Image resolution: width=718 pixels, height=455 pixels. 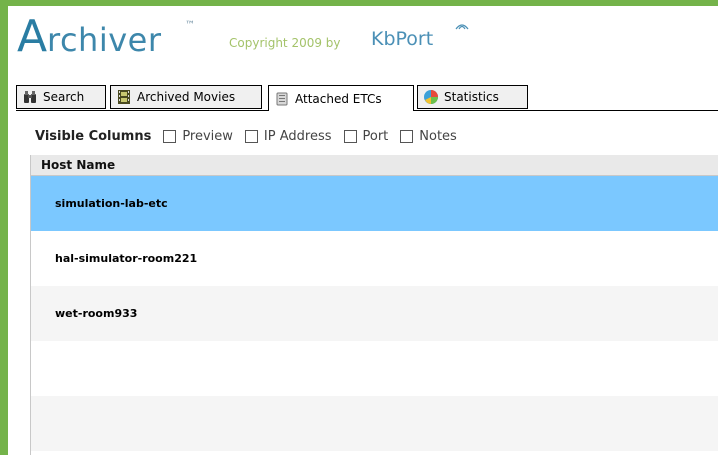 I want to click on host-name-cell: wet-room933, so click(x=96, y=313).